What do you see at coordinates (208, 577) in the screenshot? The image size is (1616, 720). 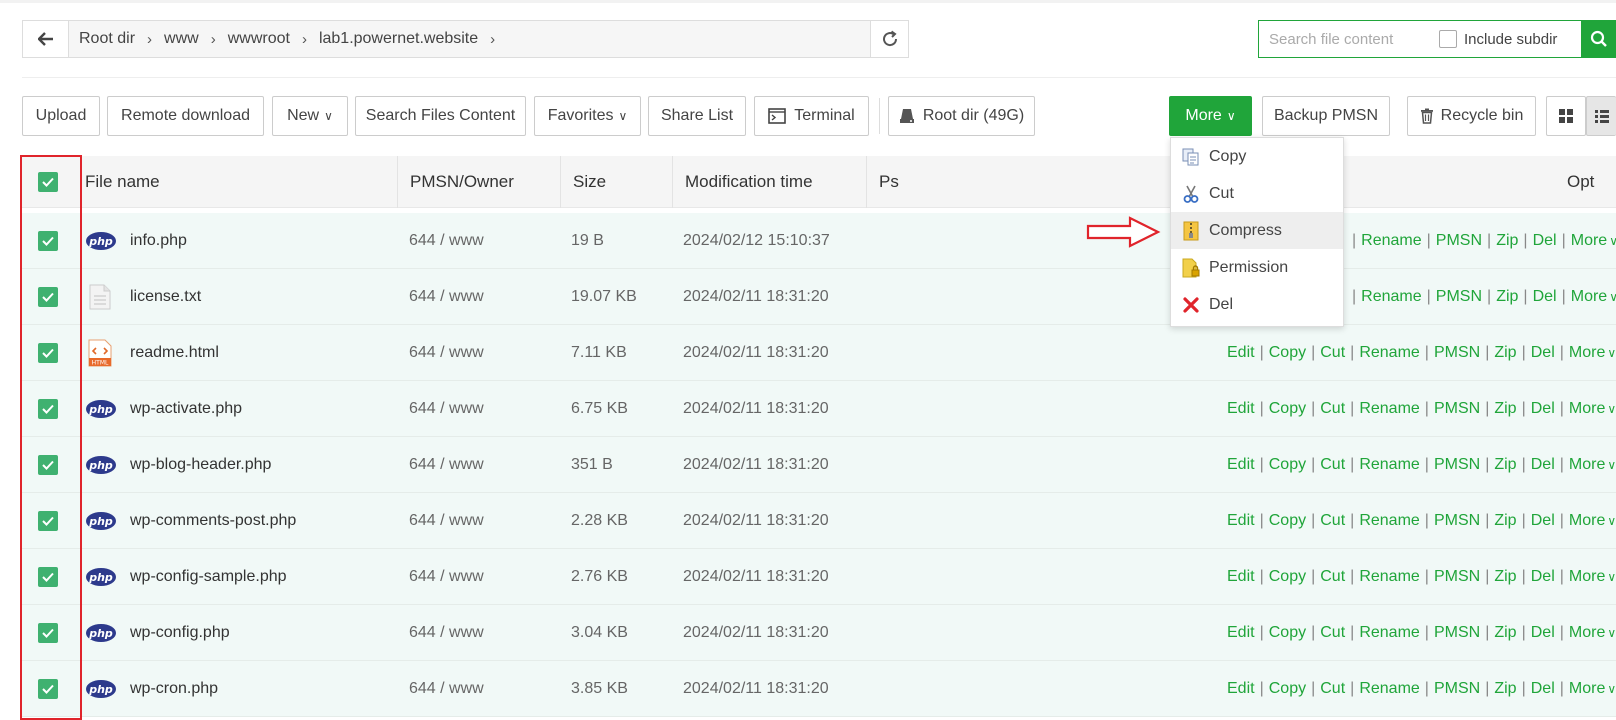 I see `file-name: wp-config-sample.php` at bounding box center [208, 577].